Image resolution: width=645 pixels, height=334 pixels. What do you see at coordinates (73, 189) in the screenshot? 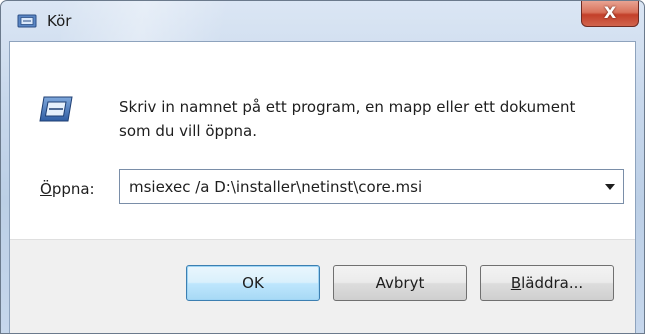
I see `open-label-rest: ppna:` at bounding box center [73, 189].